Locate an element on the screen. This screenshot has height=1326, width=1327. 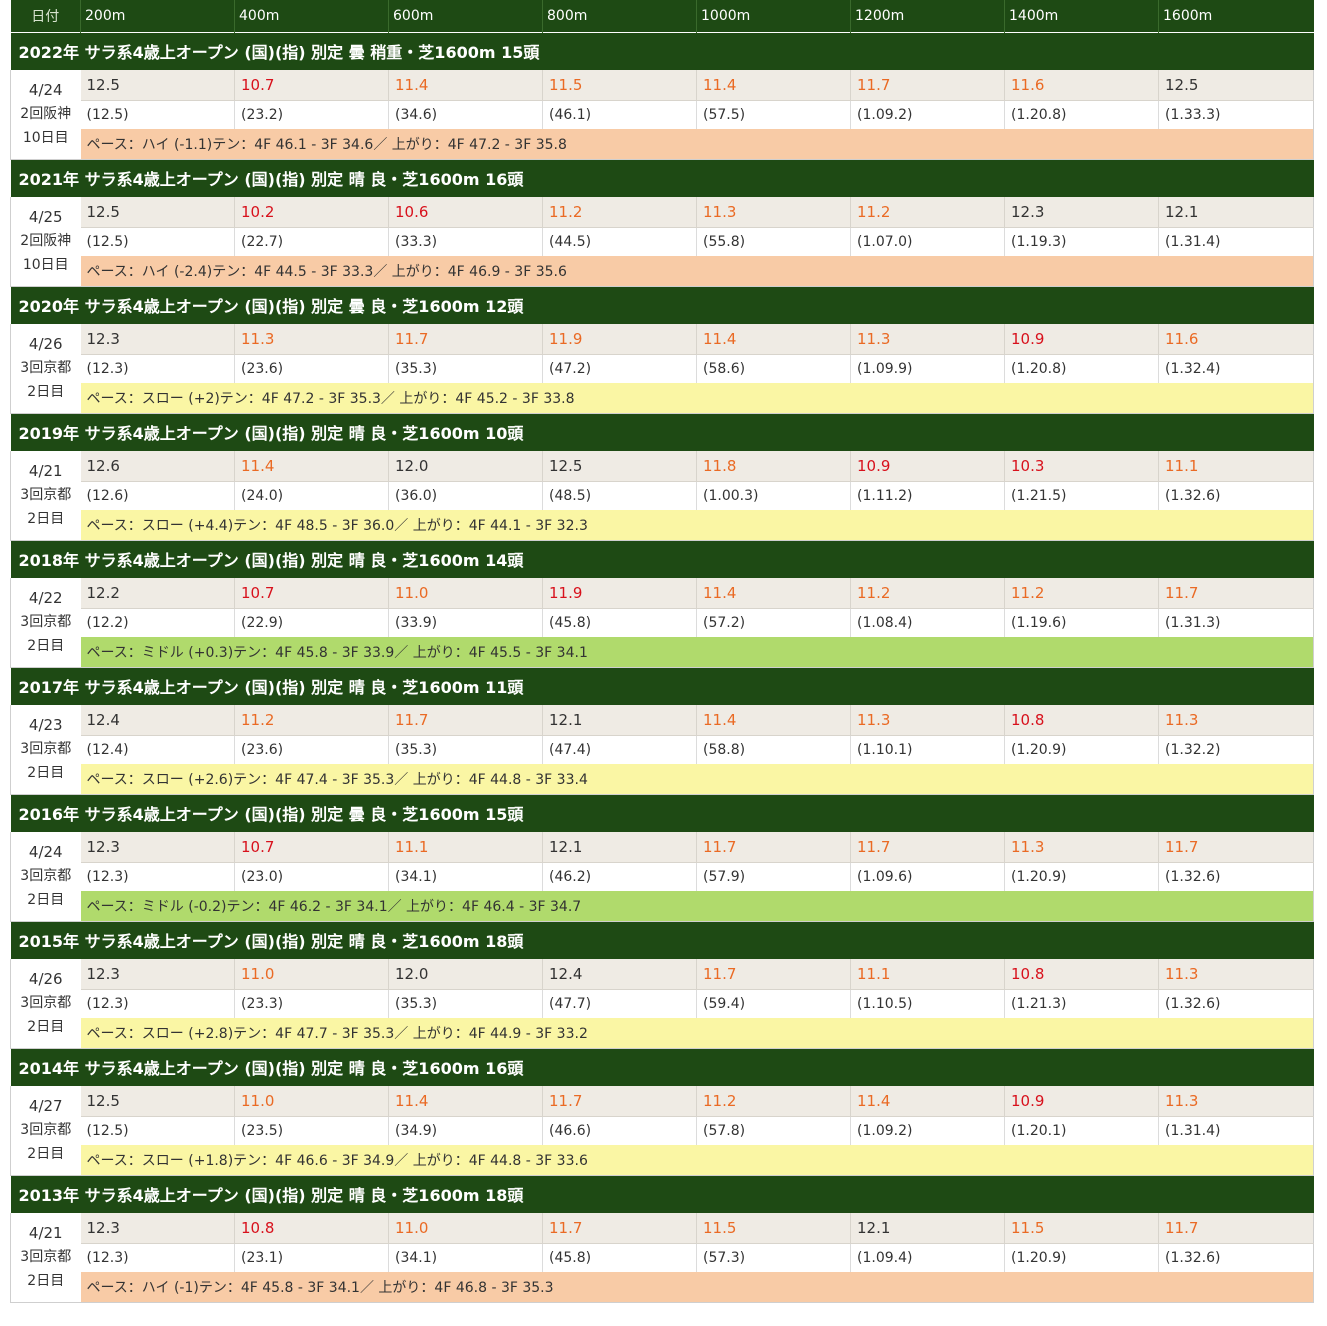
race-date-cell: 4/26 3回京都 2日目 is located at coordinates (45, 1004).